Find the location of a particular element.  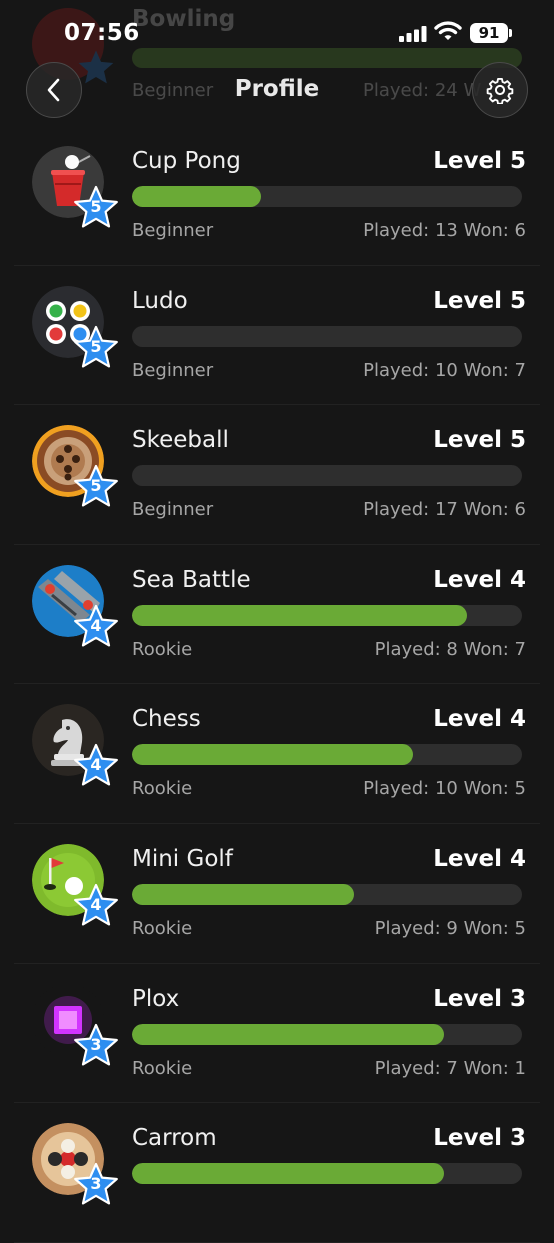

game-stats: Played: 17 Won: 6 is located at coordinates (444, 510).